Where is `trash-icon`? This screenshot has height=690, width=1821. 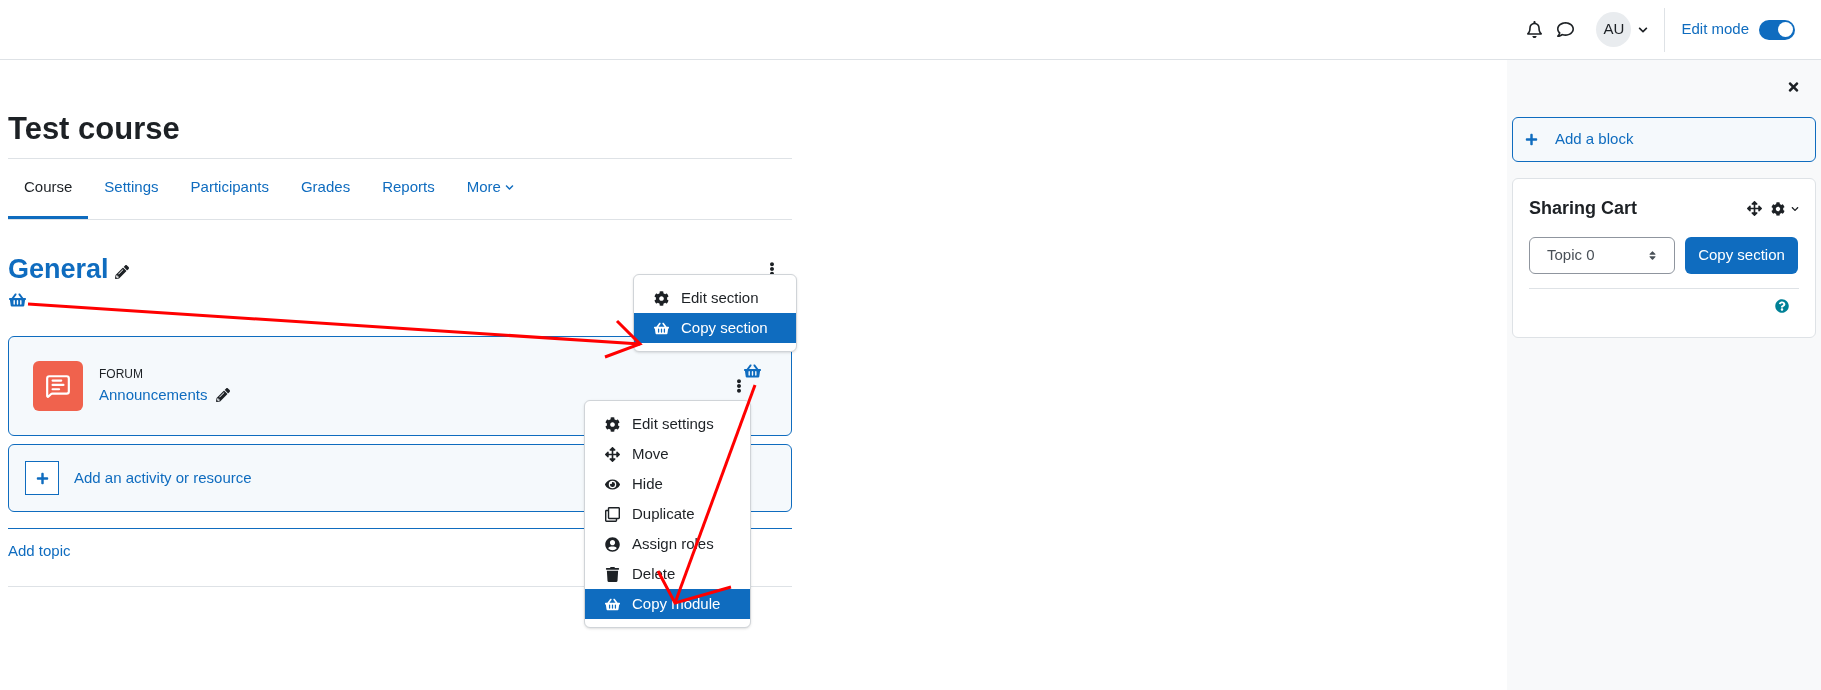
trash-icon is located at coordinates (612, 574).